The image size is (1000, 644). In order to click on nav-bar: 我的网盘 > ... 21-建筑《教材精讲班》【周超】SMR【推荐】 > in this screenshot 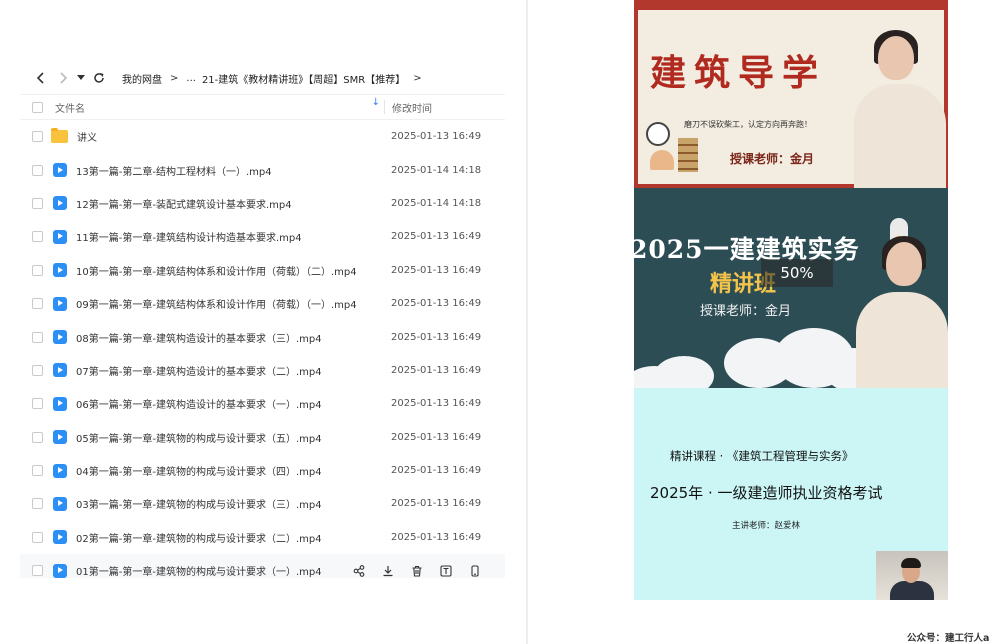, I will do `click(262, 78)`.